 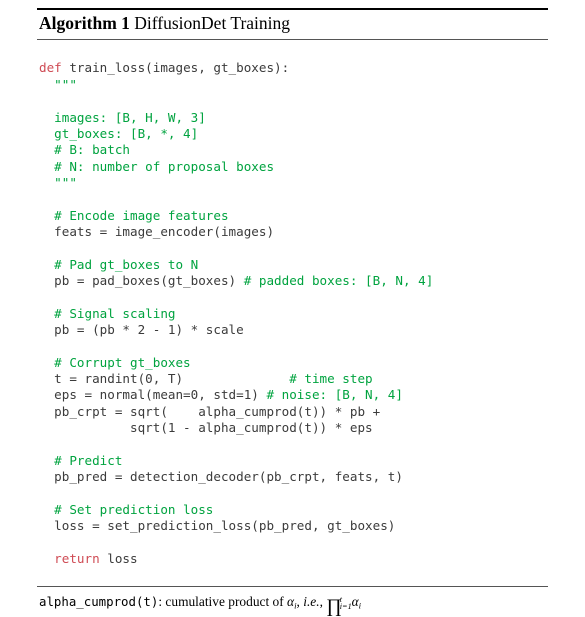 I want to click on code-token-cd: sqrt(1 - alpha_cumprod(t)) * eps, so click(x=206, y=428).